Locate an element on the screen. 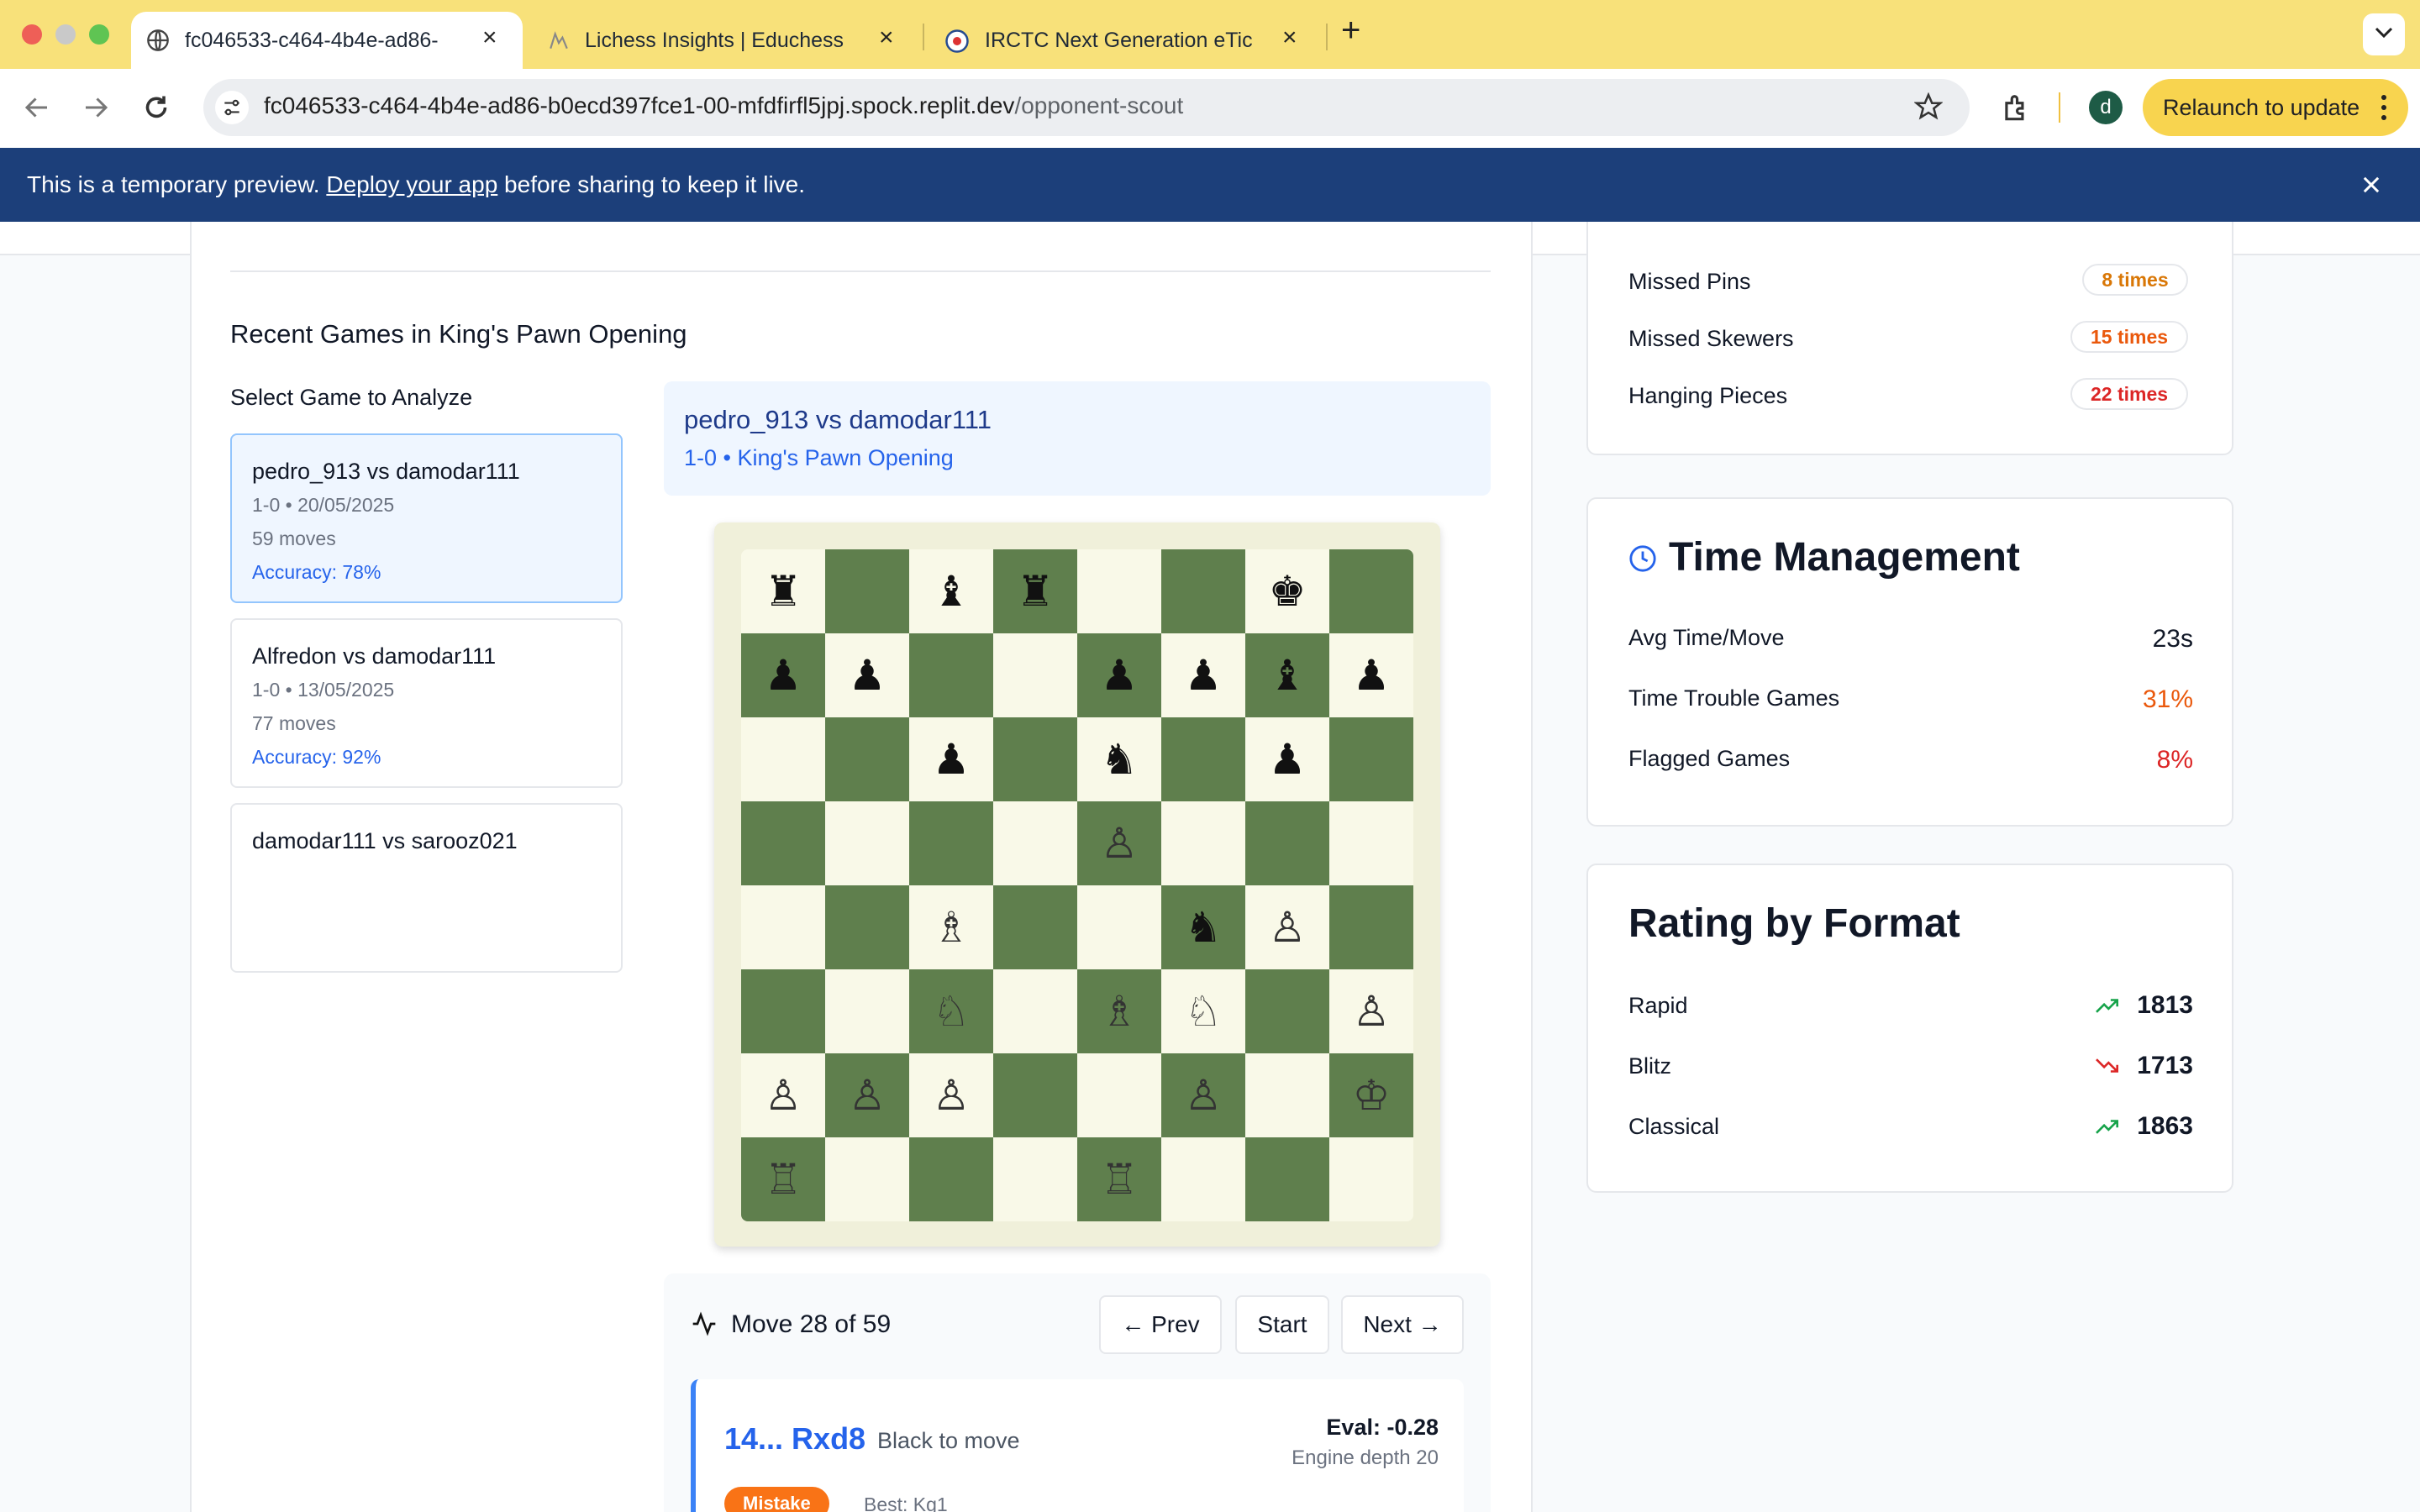 Image resolution: width=2420 pixels, height=1512 pixels. board-square: ♖ is located at coordinates (783, 1179).